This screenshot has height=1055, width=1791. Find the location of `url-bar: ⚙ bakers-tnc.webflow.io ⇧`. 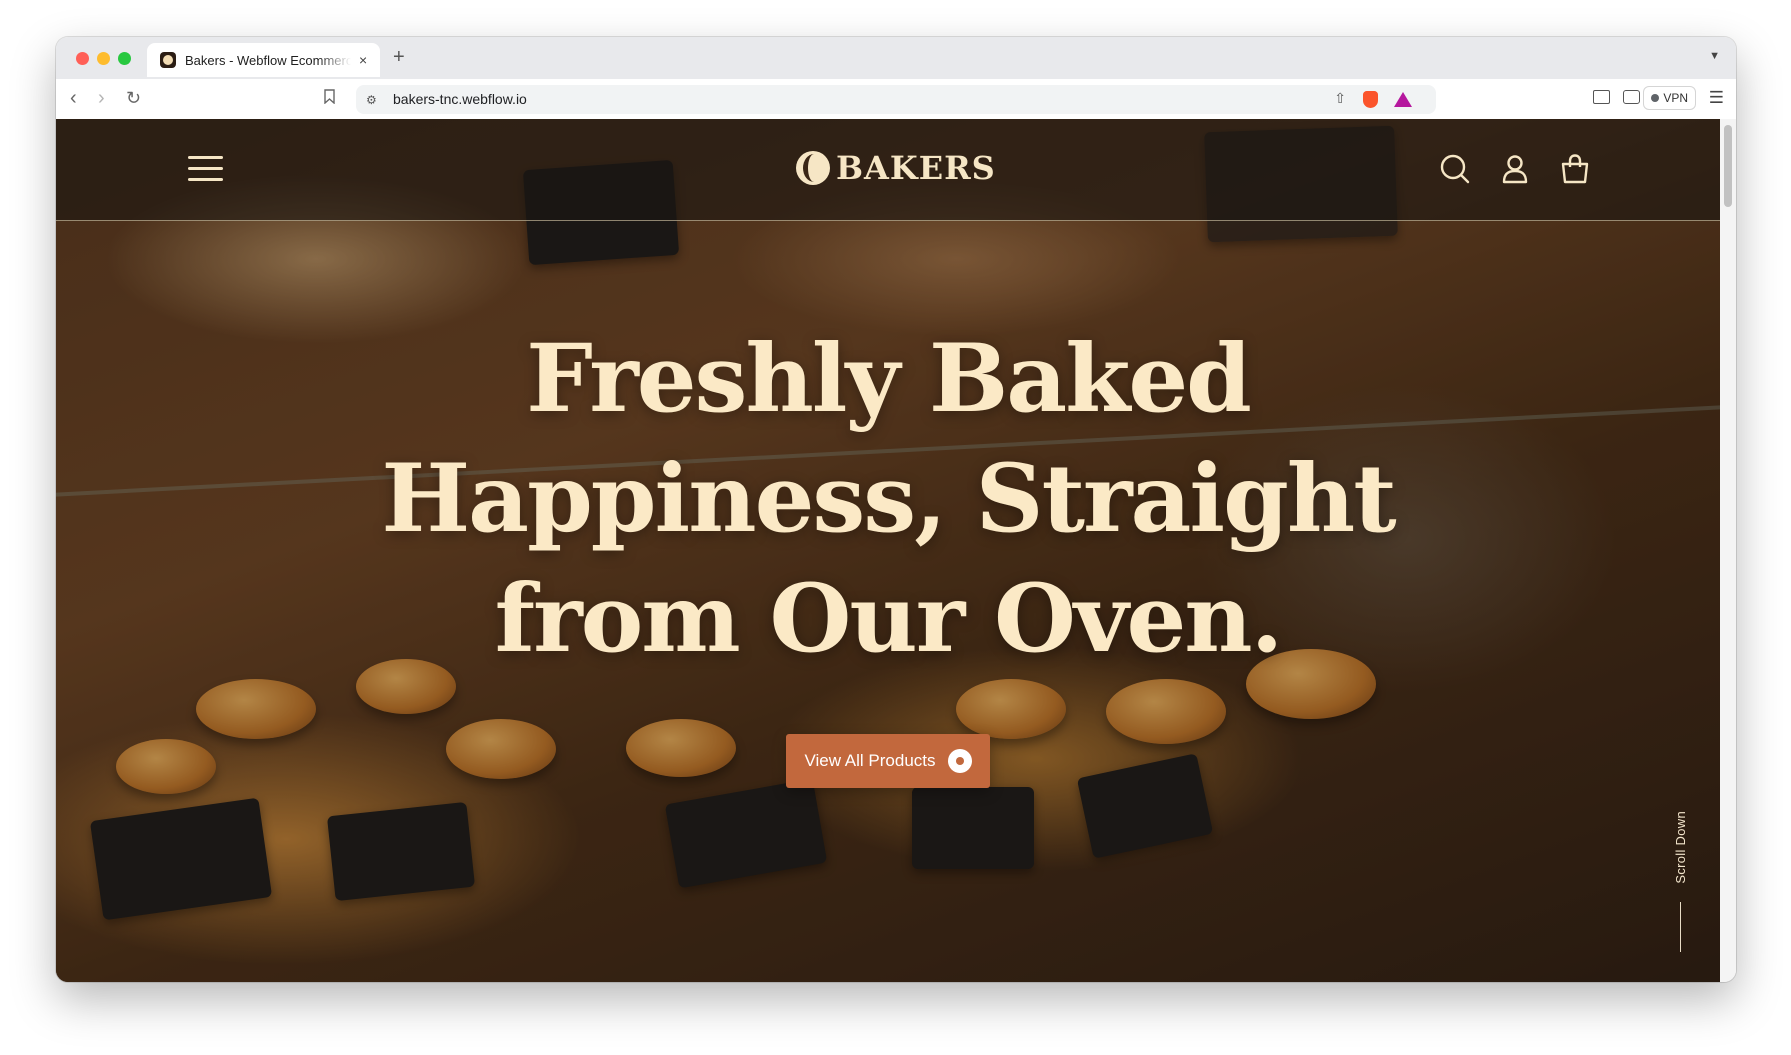

url-bar: ⚙ bakers-tnc.webflow.io ⇧ is located at coordinates (896, 99).